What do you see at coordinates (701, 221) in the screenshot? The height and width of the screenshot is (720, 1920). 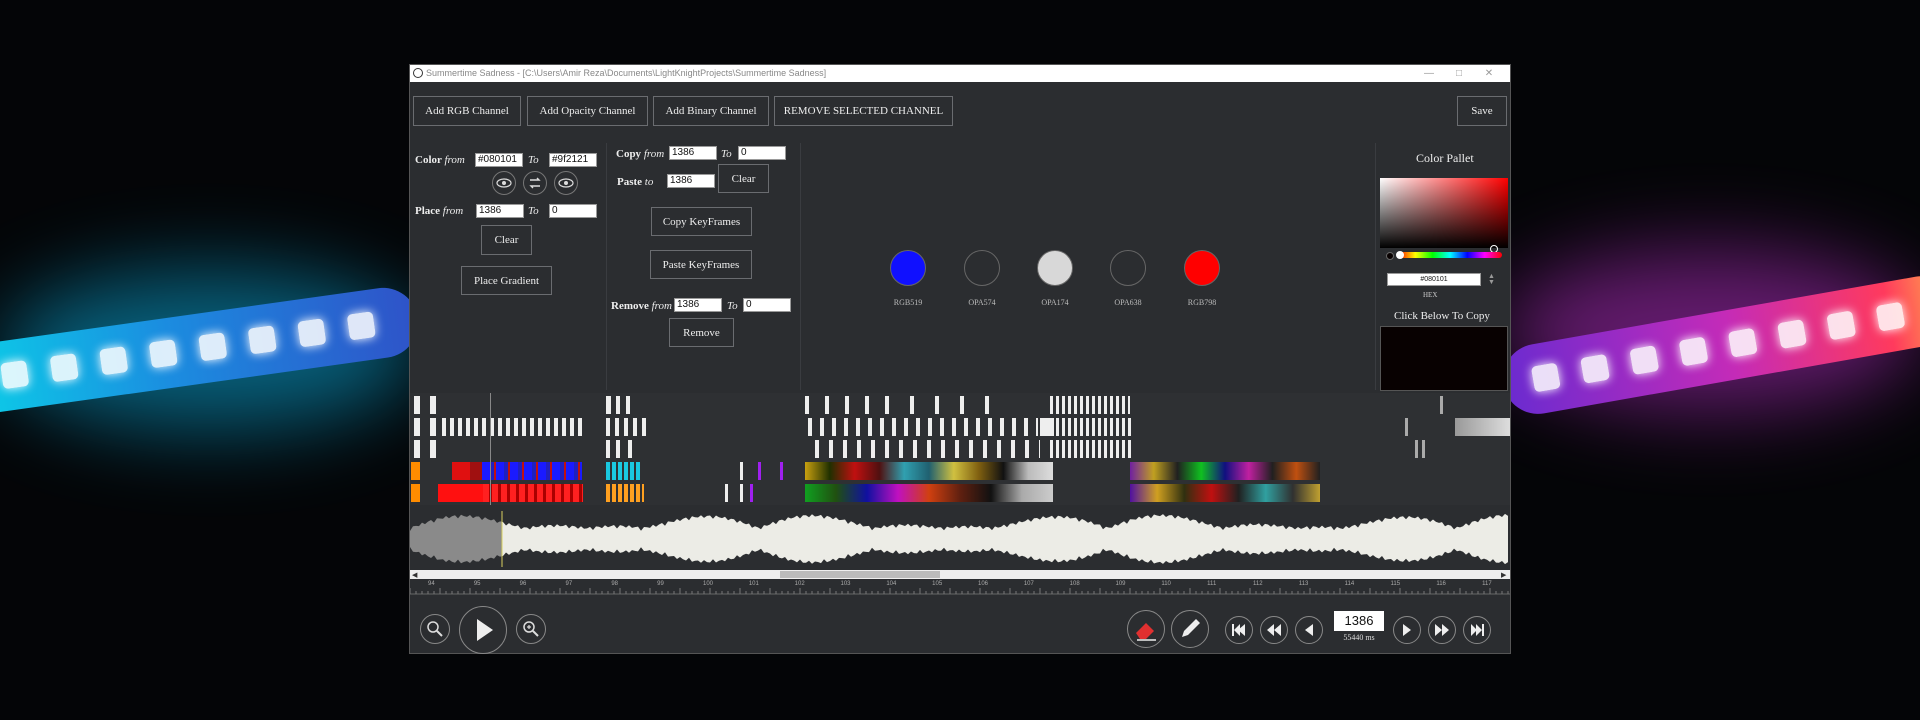 I see `copy-keyframes-button: Copy KeyFrames` at bounding box center [701, 221].